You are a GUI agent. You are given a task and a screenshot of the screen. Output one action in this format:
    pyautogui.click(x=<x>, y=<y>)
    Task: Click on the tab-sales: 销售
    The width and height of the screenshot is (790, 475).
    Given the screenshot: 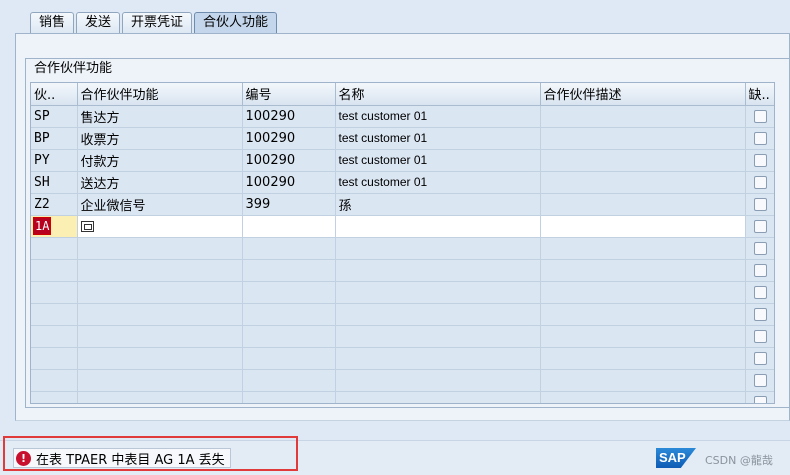 What is the action you would take?
    pyautogui.click(x=52, y=23)
    